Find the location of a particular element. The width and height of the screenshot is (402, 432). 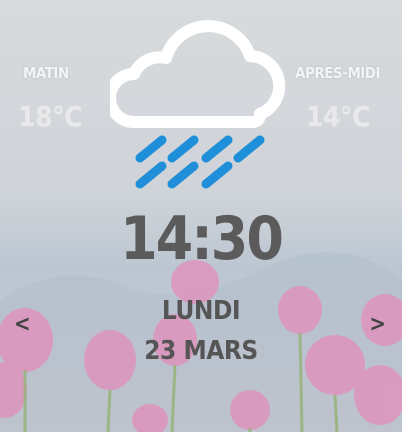

morning-label: MATIN is located at coordinates (46, 73).